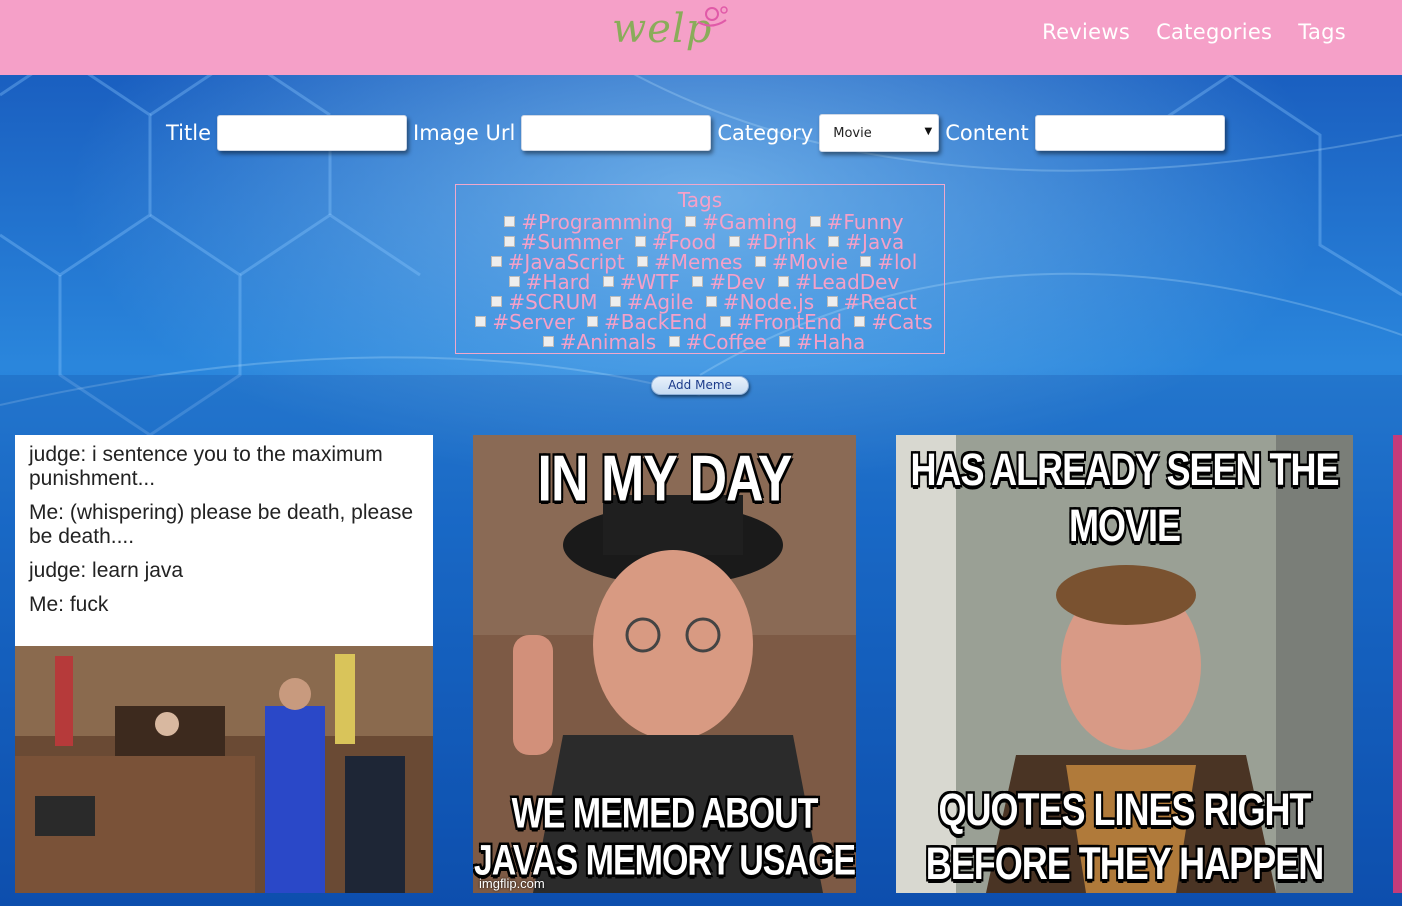 This screenshot has width=1402, height=906. What do you see at coordinates (608, 342) in the screenshot?
I see `tag-label: #Animals` at bounding box center [608, 342].